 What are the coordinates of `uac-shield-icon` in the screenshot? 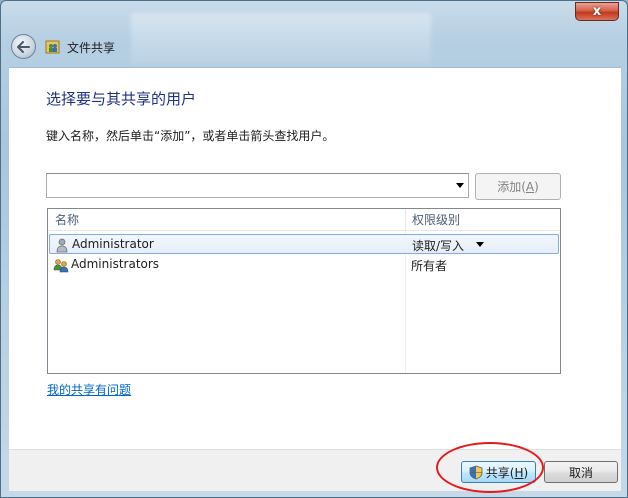 It's located at (476, 472).